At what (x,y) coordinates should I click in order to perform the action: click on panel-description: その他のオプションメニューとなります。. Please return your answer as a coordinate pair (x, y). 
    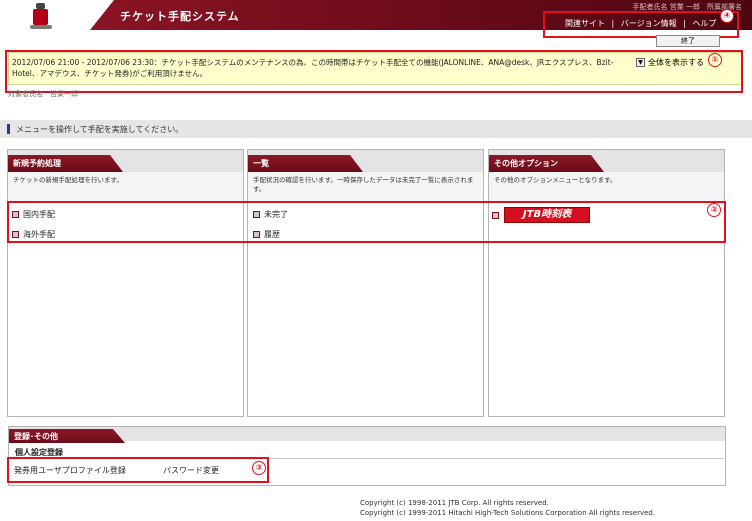
    Looking at the image, I should click on (606, 187).